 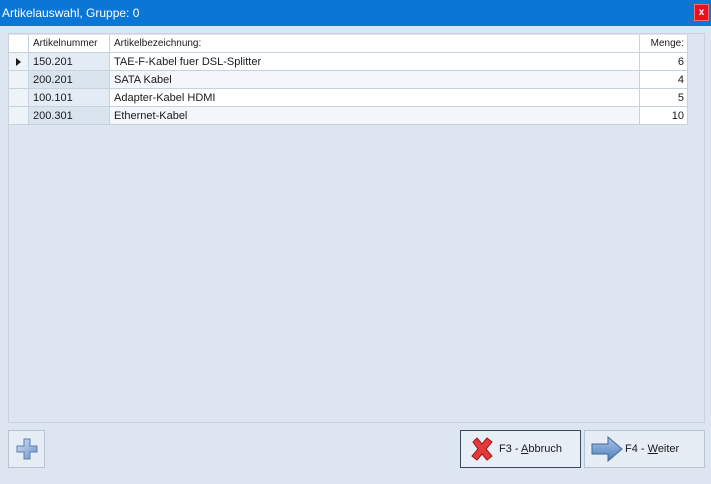 I want to click on cancel-button-label: F3 - Abbruch, so click(x=530, y=449).